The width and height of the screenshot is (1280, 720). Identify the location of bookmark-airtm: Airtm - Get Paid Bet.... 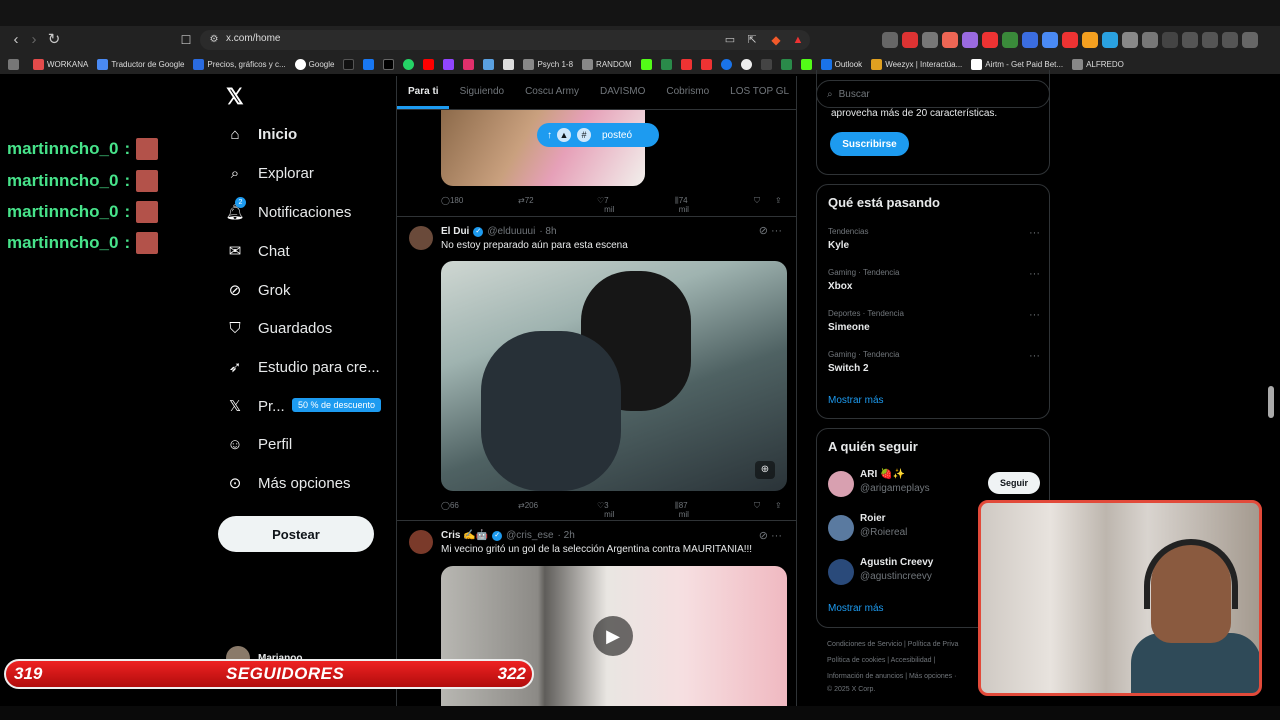
(1017, 64).